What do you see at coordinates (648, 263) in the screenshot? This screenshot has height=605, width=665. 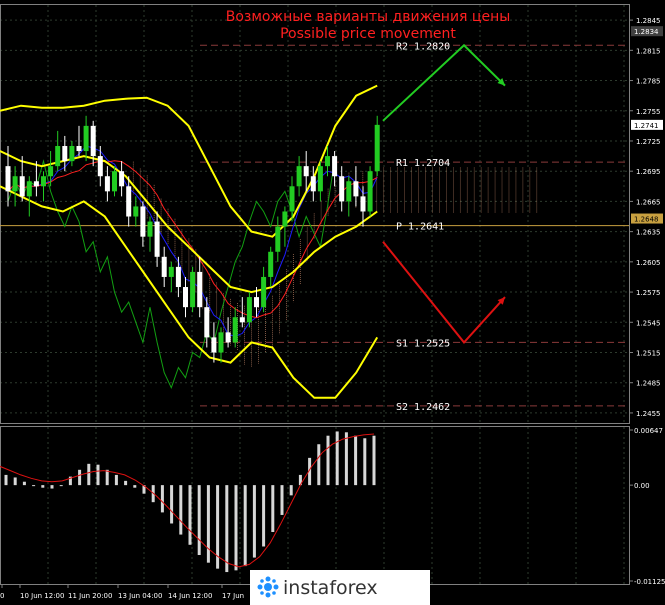 I see `price-tick-label: 1.2605` at bounding box center [648, 263].